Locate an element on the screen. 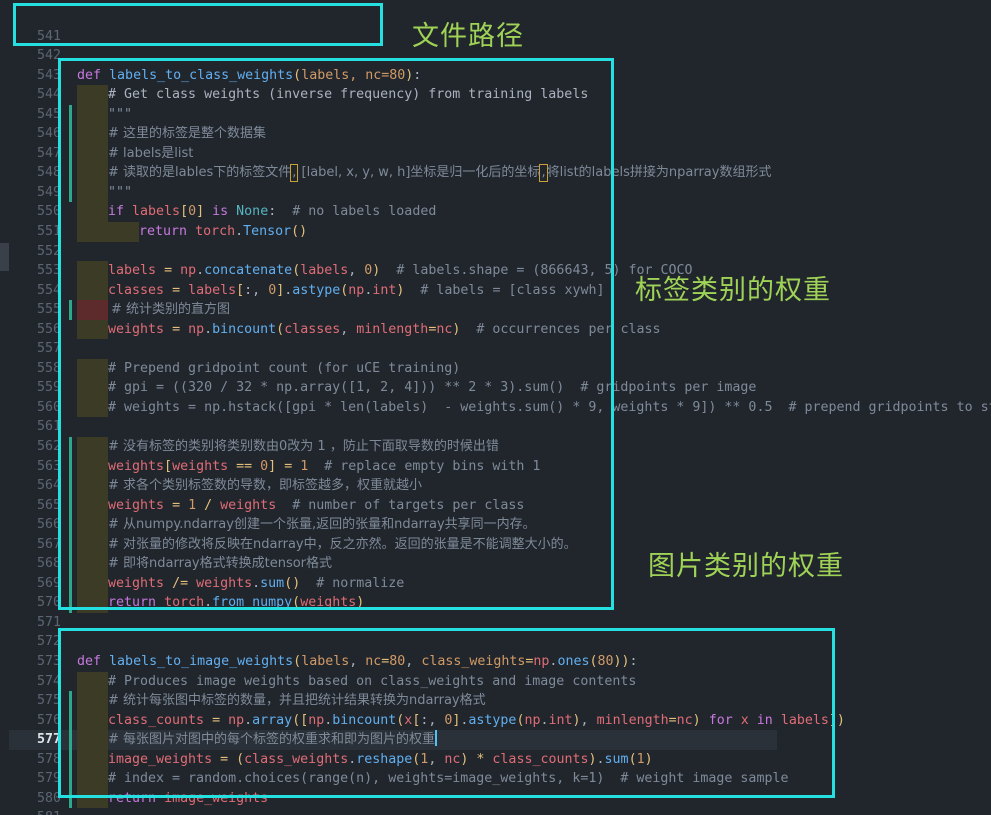 This screenshot has height=815, width=991. code-line: 546 # 这里的标签是整个数据集 is located at coordinates (500, 134).